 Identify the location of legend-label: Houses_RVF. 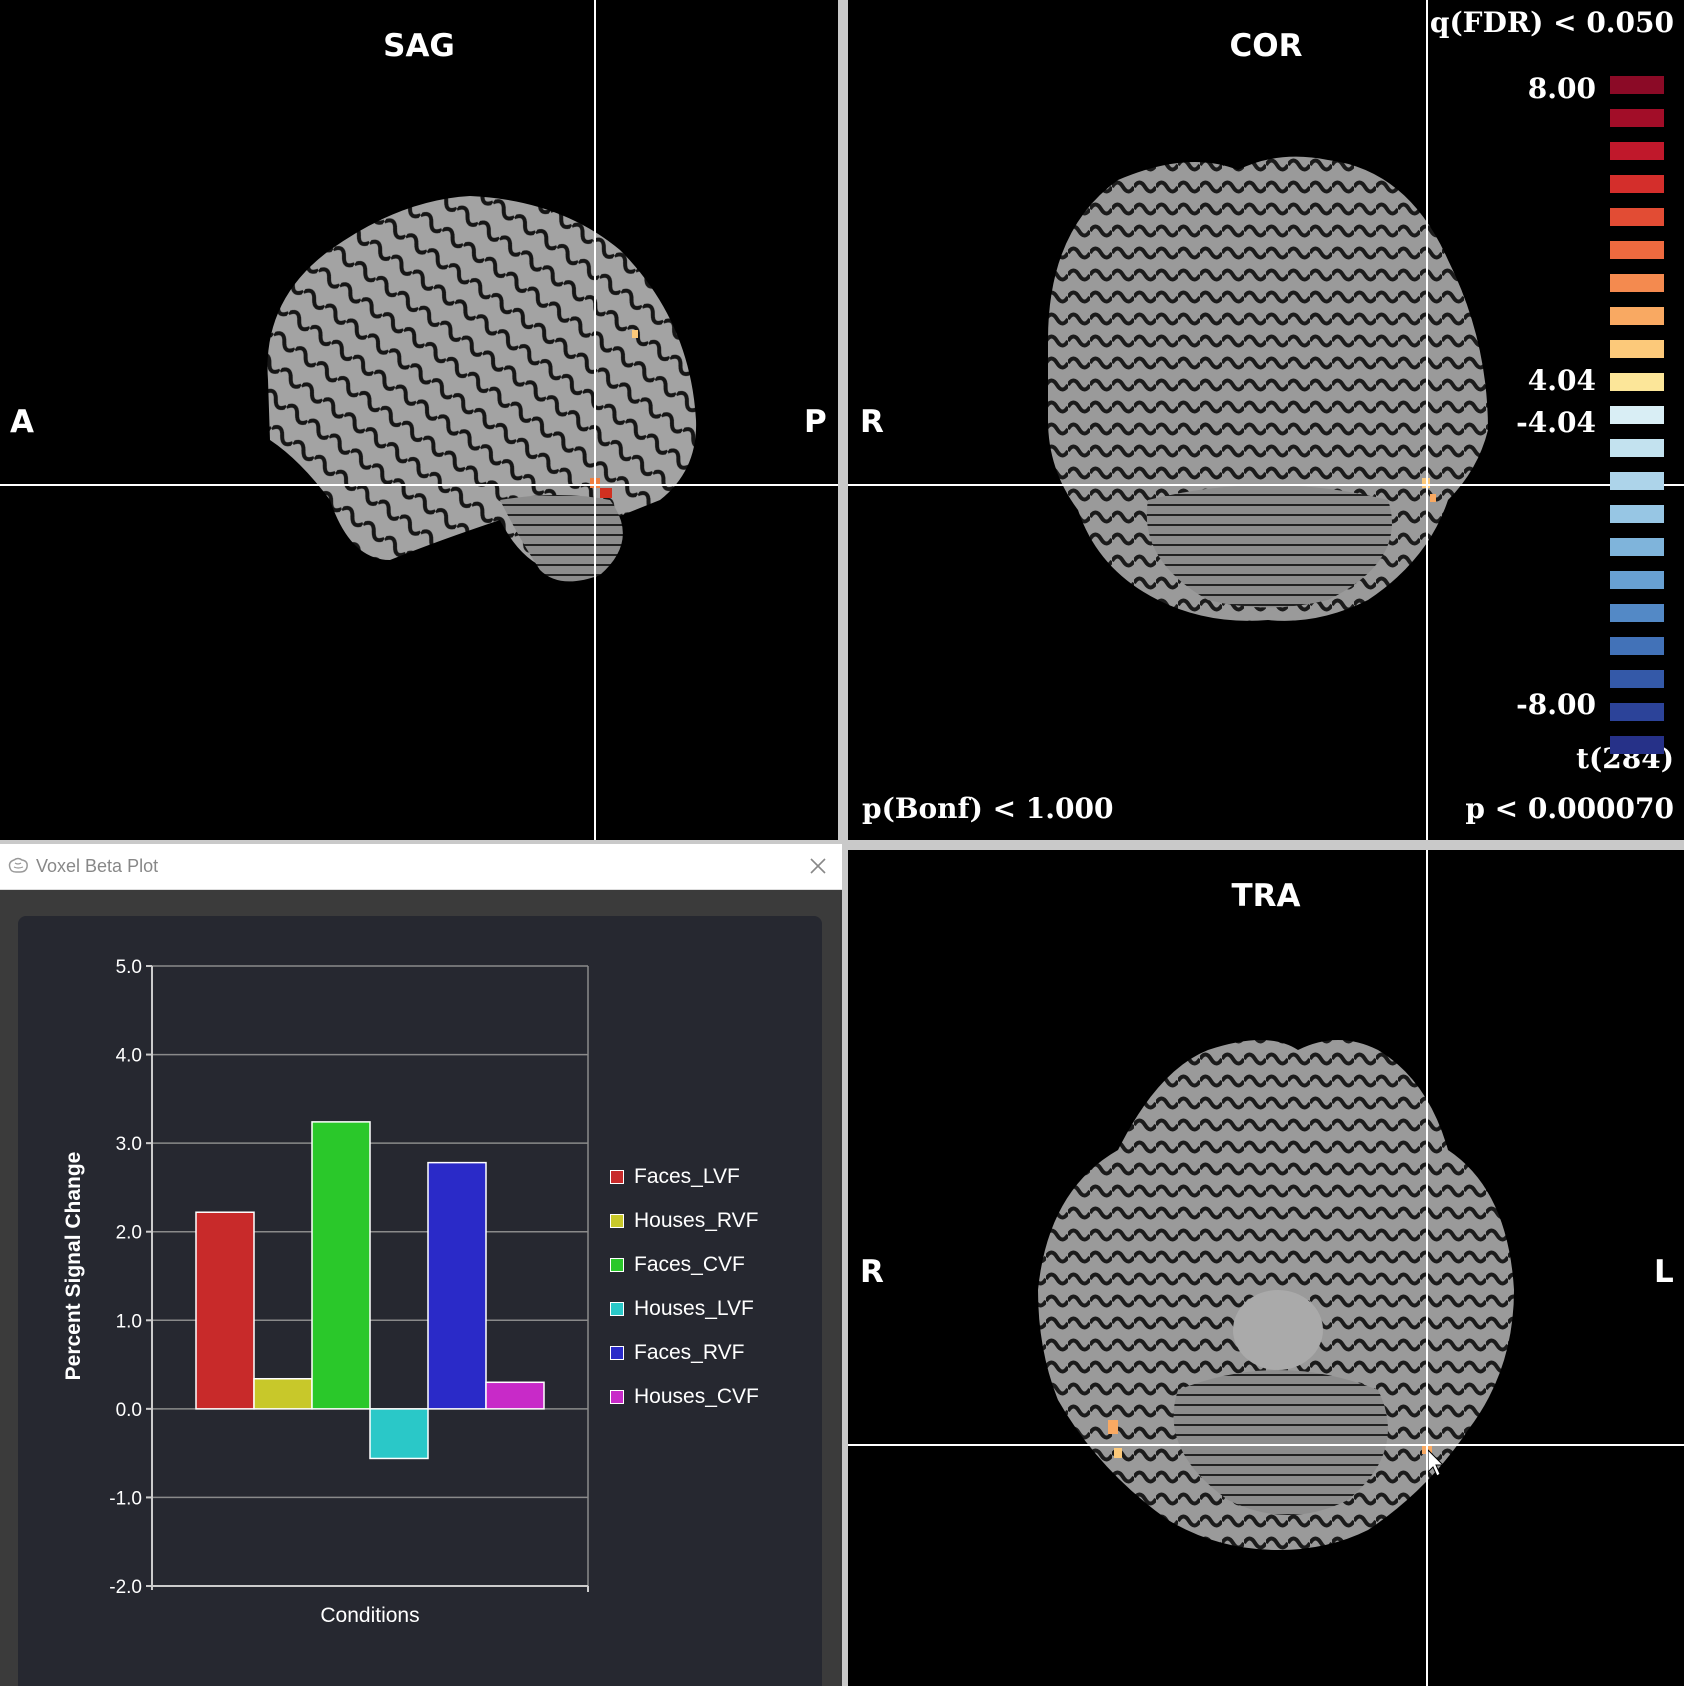
(696, 1220).